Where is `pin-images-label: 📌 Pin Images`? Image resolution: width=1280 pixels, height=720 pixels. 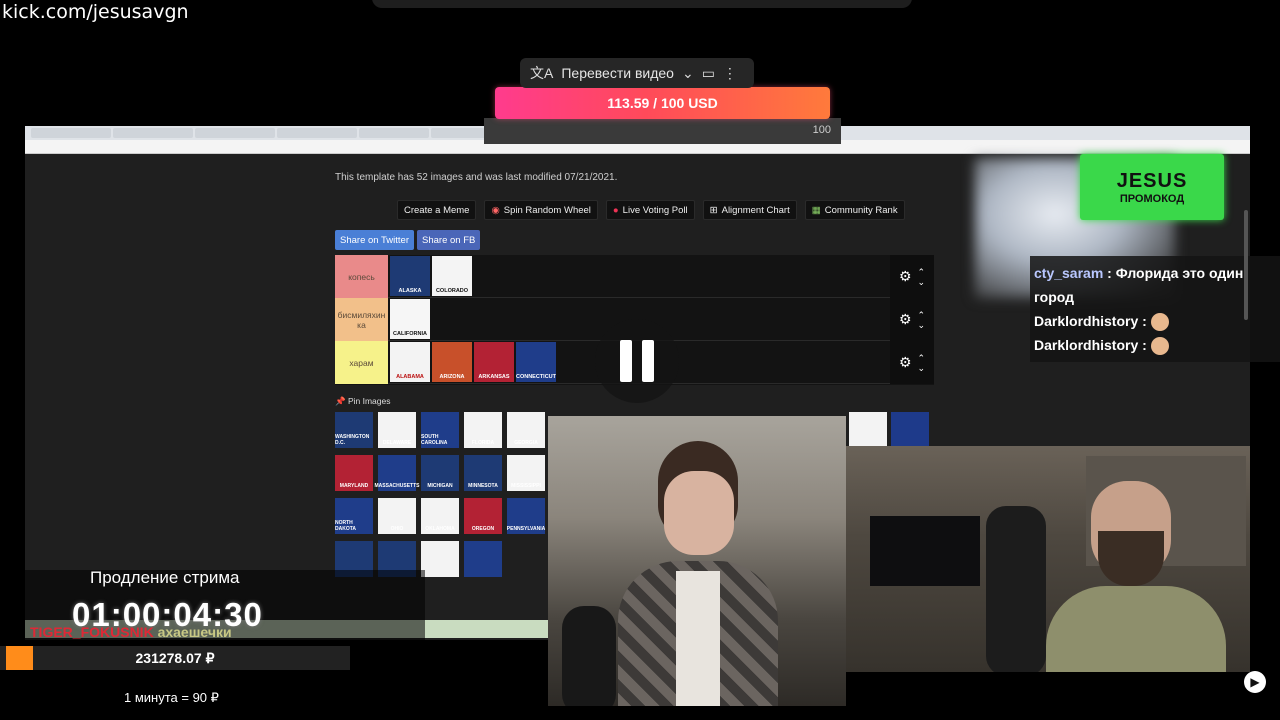
pin-images-label: 📌 Pin Images is located at coordinates (362, 401).